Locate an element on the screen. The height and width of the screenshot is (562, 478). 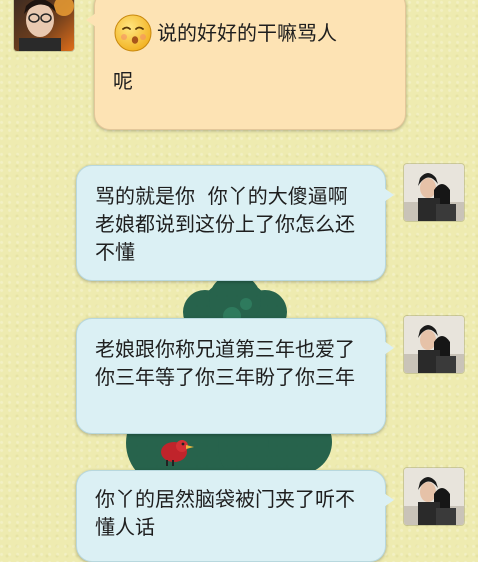
message-bubble-sent: 老娘跟你称兄道第三年也爱了你三年等了你三年盼了你三年 is located at coordinates (235, 376).